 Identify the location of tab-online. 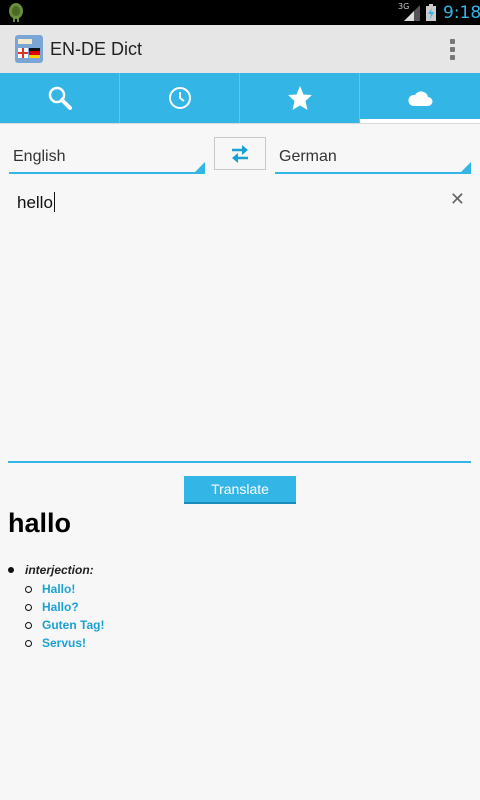
(420, 98).